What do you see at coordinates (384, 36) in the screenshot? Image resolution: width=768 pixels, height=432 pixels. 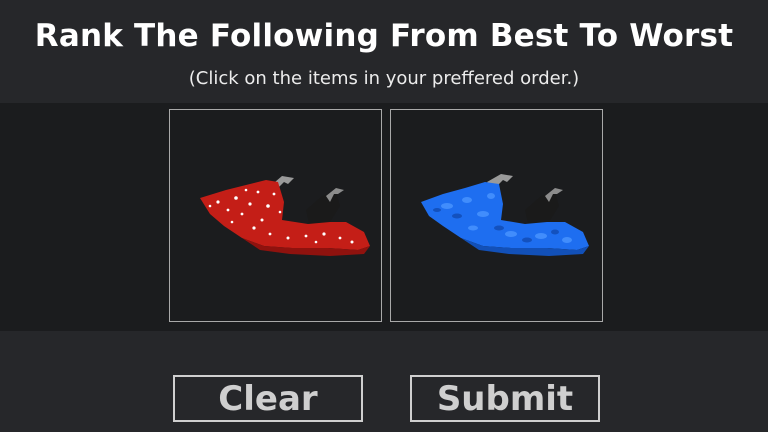 I see `page-title: Rank The Following From Best To Worst` at bounding box center [384, 36].